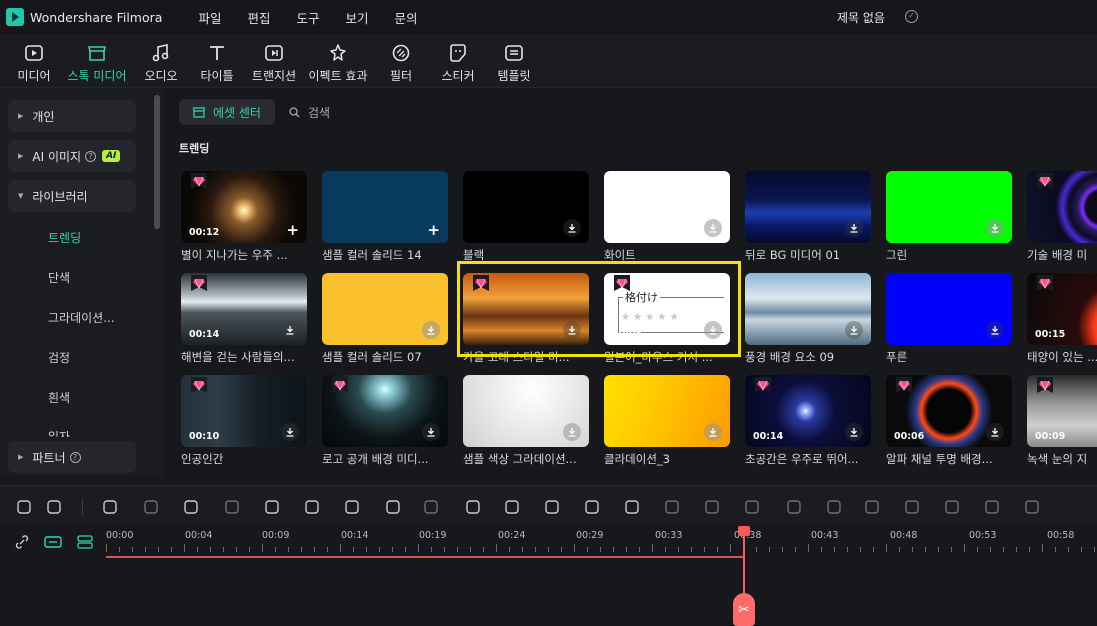 Image resolution: width=1097 pixels, height=626 pixels. I want to click on asset-thumbnail: 00:10, so click(244, 411).